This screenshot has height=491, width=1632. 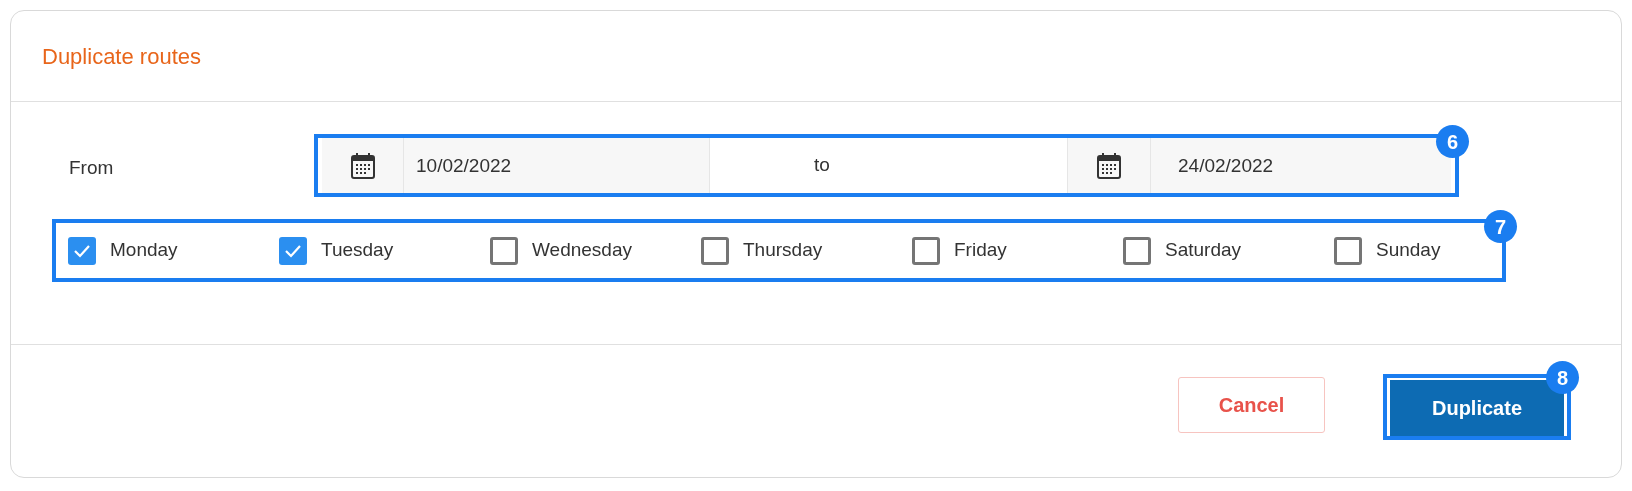 I want to click on day-label: Sunday, so click(x=1408, y=250).